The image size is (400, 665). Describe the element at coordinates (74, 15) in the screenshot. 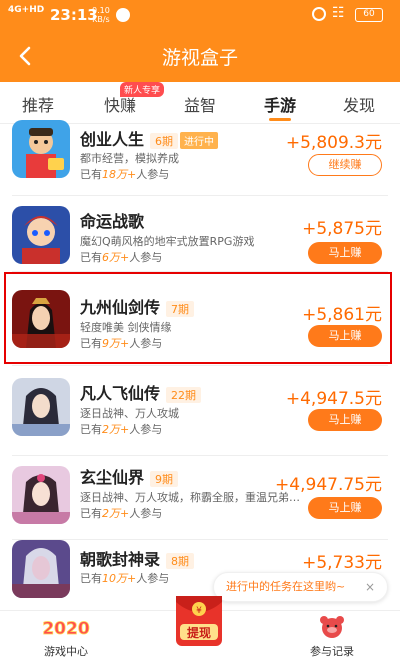

I see `clock: 23:13` at that location.